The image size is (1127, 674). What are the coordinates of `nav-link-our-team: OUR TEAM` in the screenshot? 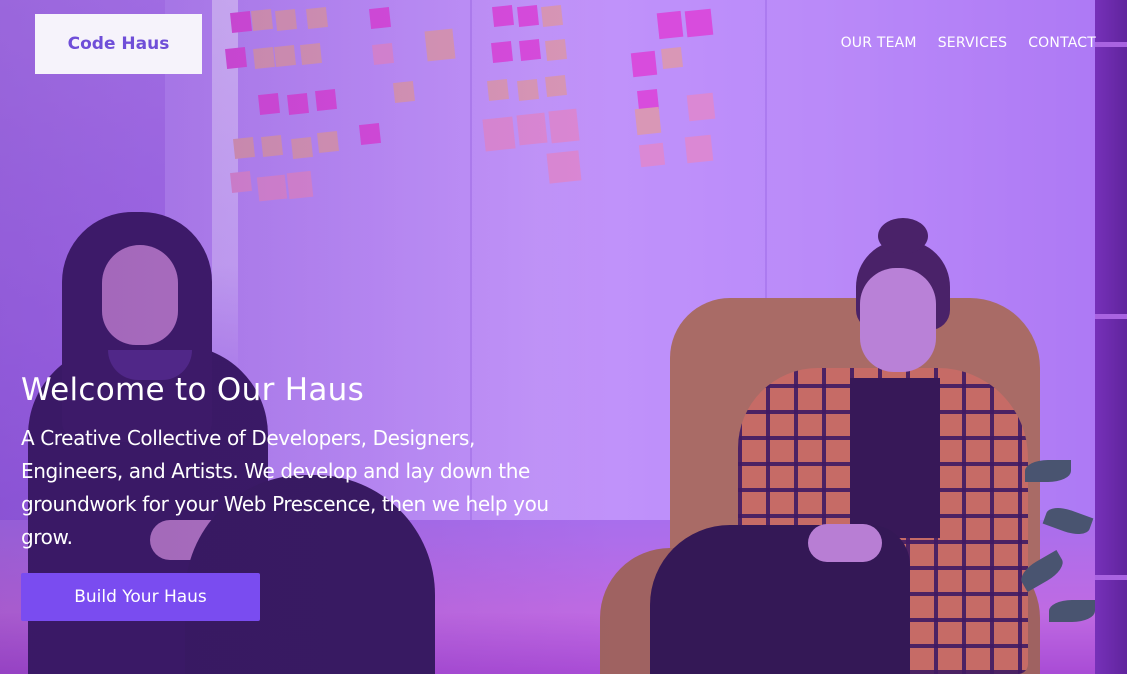 It's located at (879, 43).